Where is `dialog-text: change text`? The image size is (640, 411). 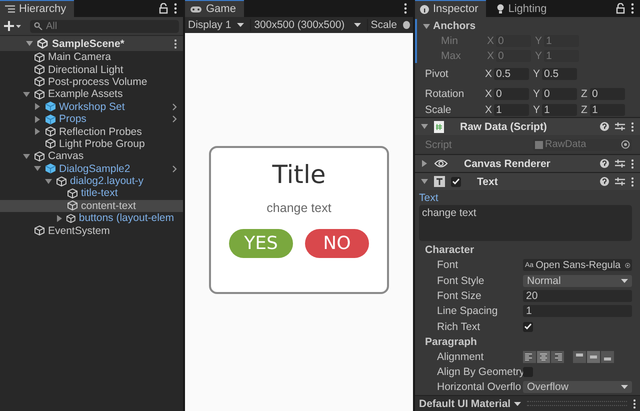
dialog-text: change text is located at coordinates (299, 208).